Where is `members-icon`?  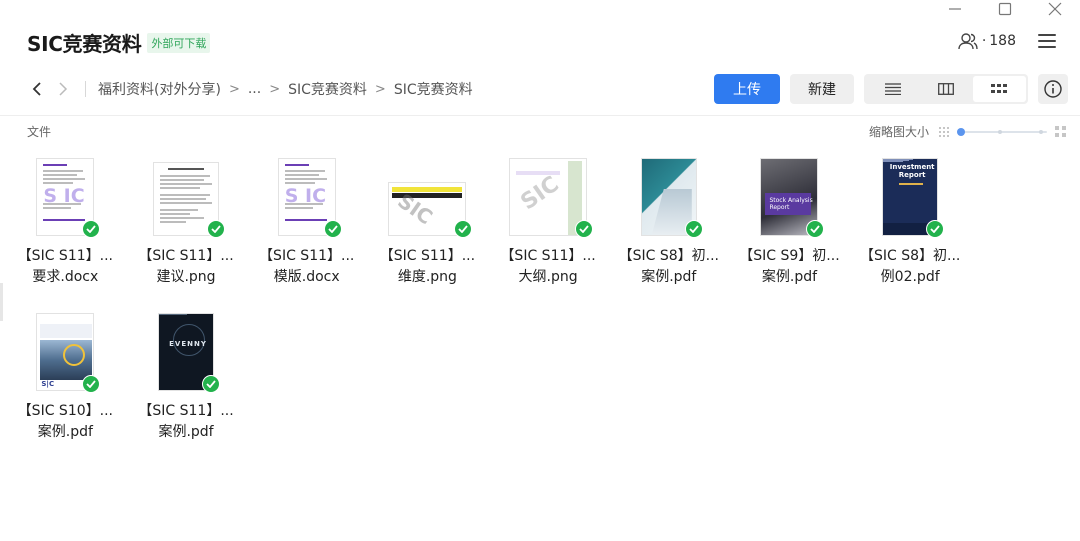 members-icon is located at coordinates (968, 41).